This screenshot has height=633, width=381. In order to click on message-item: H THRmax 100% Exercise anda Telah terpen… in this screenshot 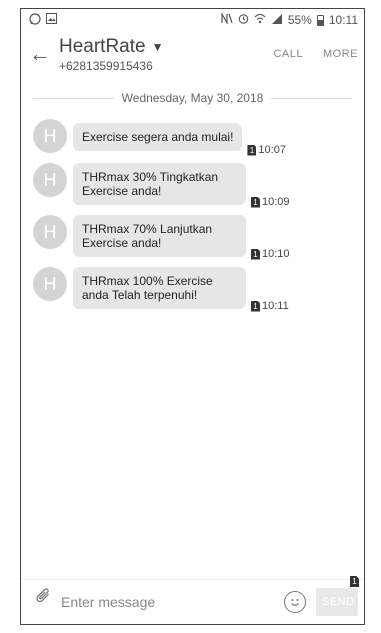, I will do `click(198, 289)`.